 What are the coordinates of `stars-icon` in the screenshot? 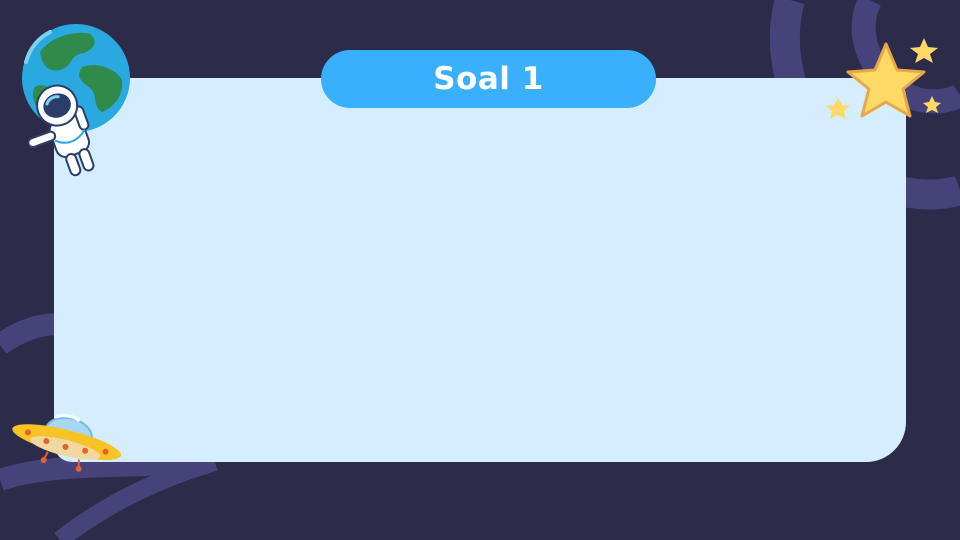 It's located at (883, 78).